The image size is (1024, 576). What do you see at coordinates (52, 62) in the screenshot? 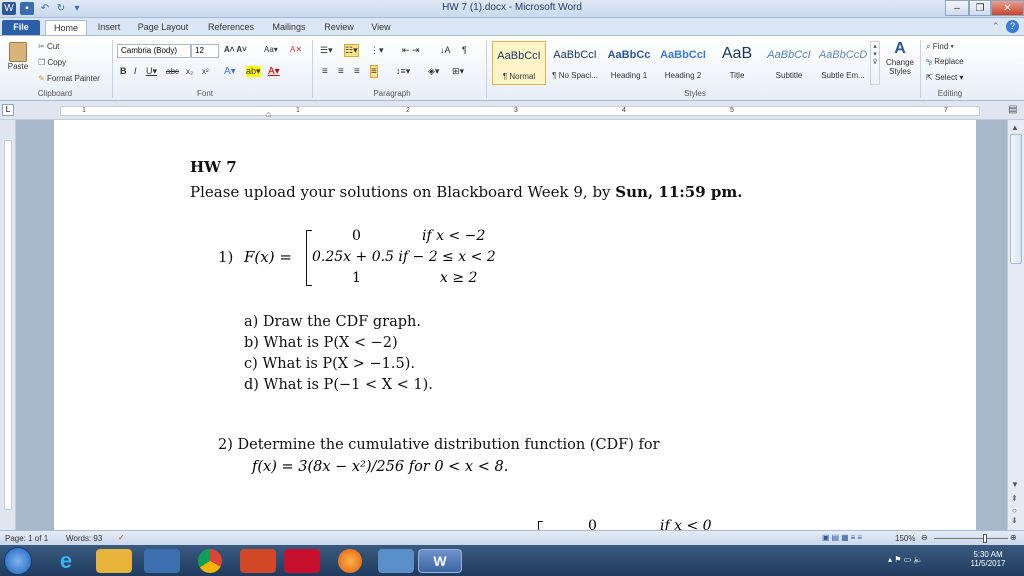
I see `copy-button: ❐ Copy` at bounding box center [52, 62].